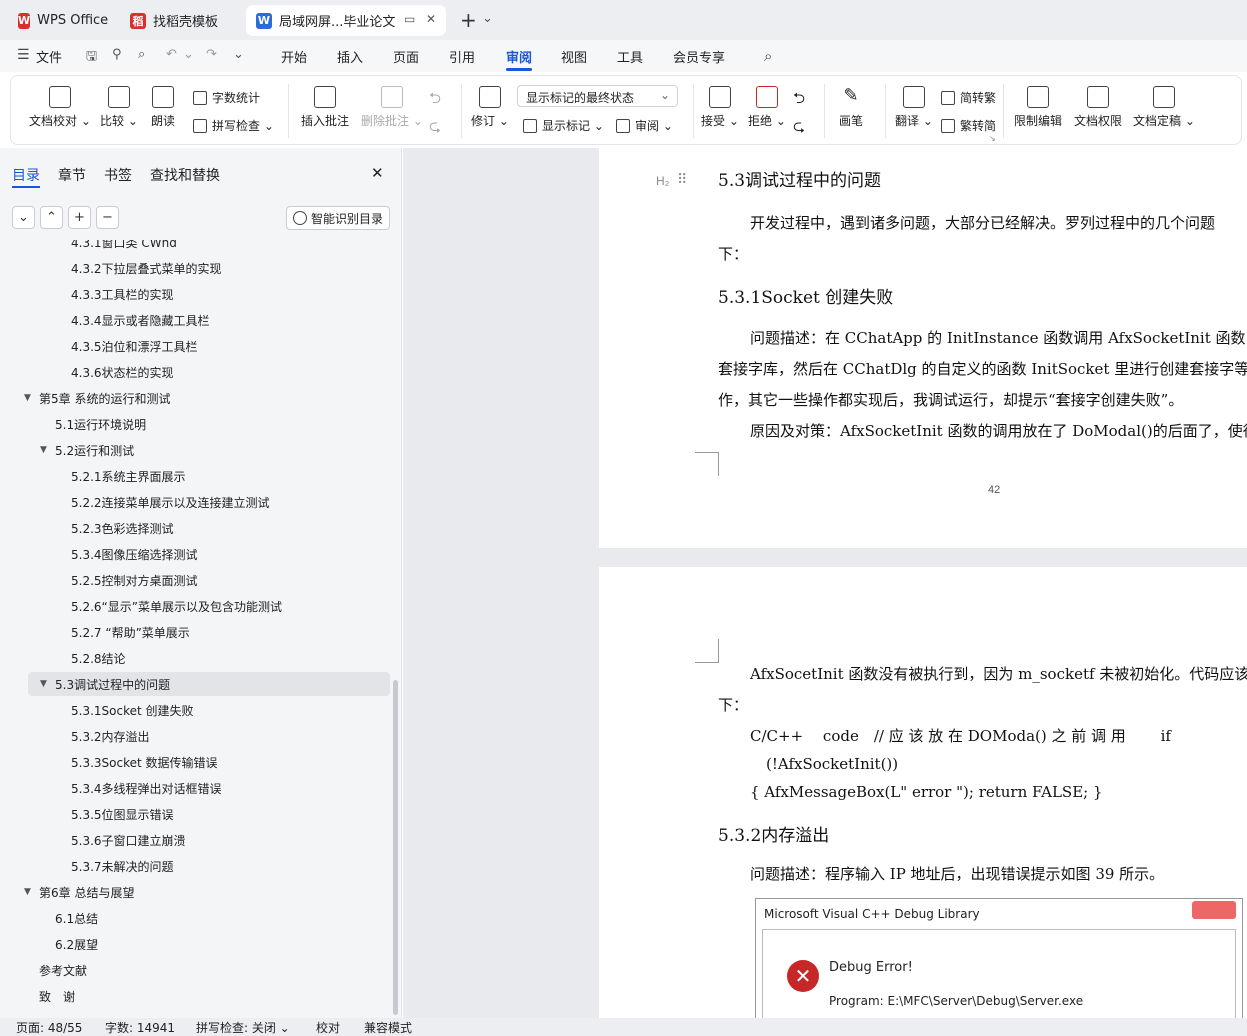 This screenshot has width=1247, height=1036. I want to click on menu-view: 视图, so click(574, 56).